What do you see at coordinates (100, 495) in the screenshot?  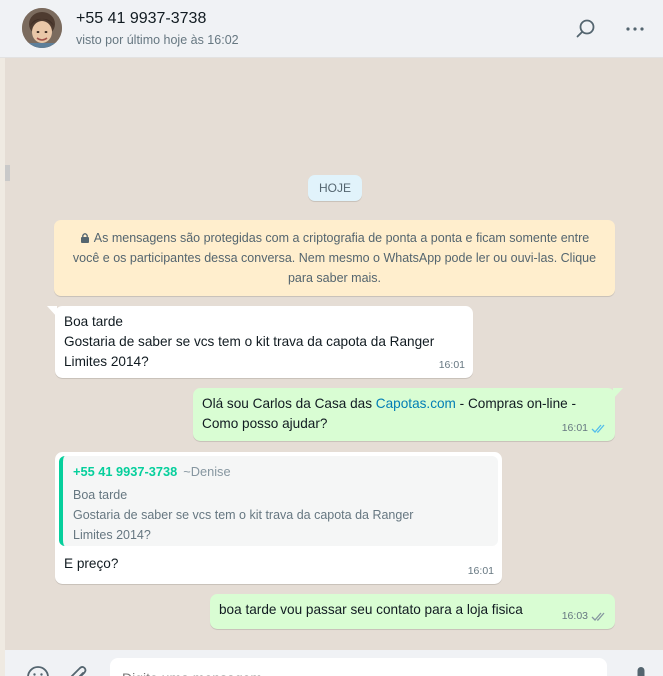 I see `quote-text-line: Boa tarde` at bounding box center [100, 495].